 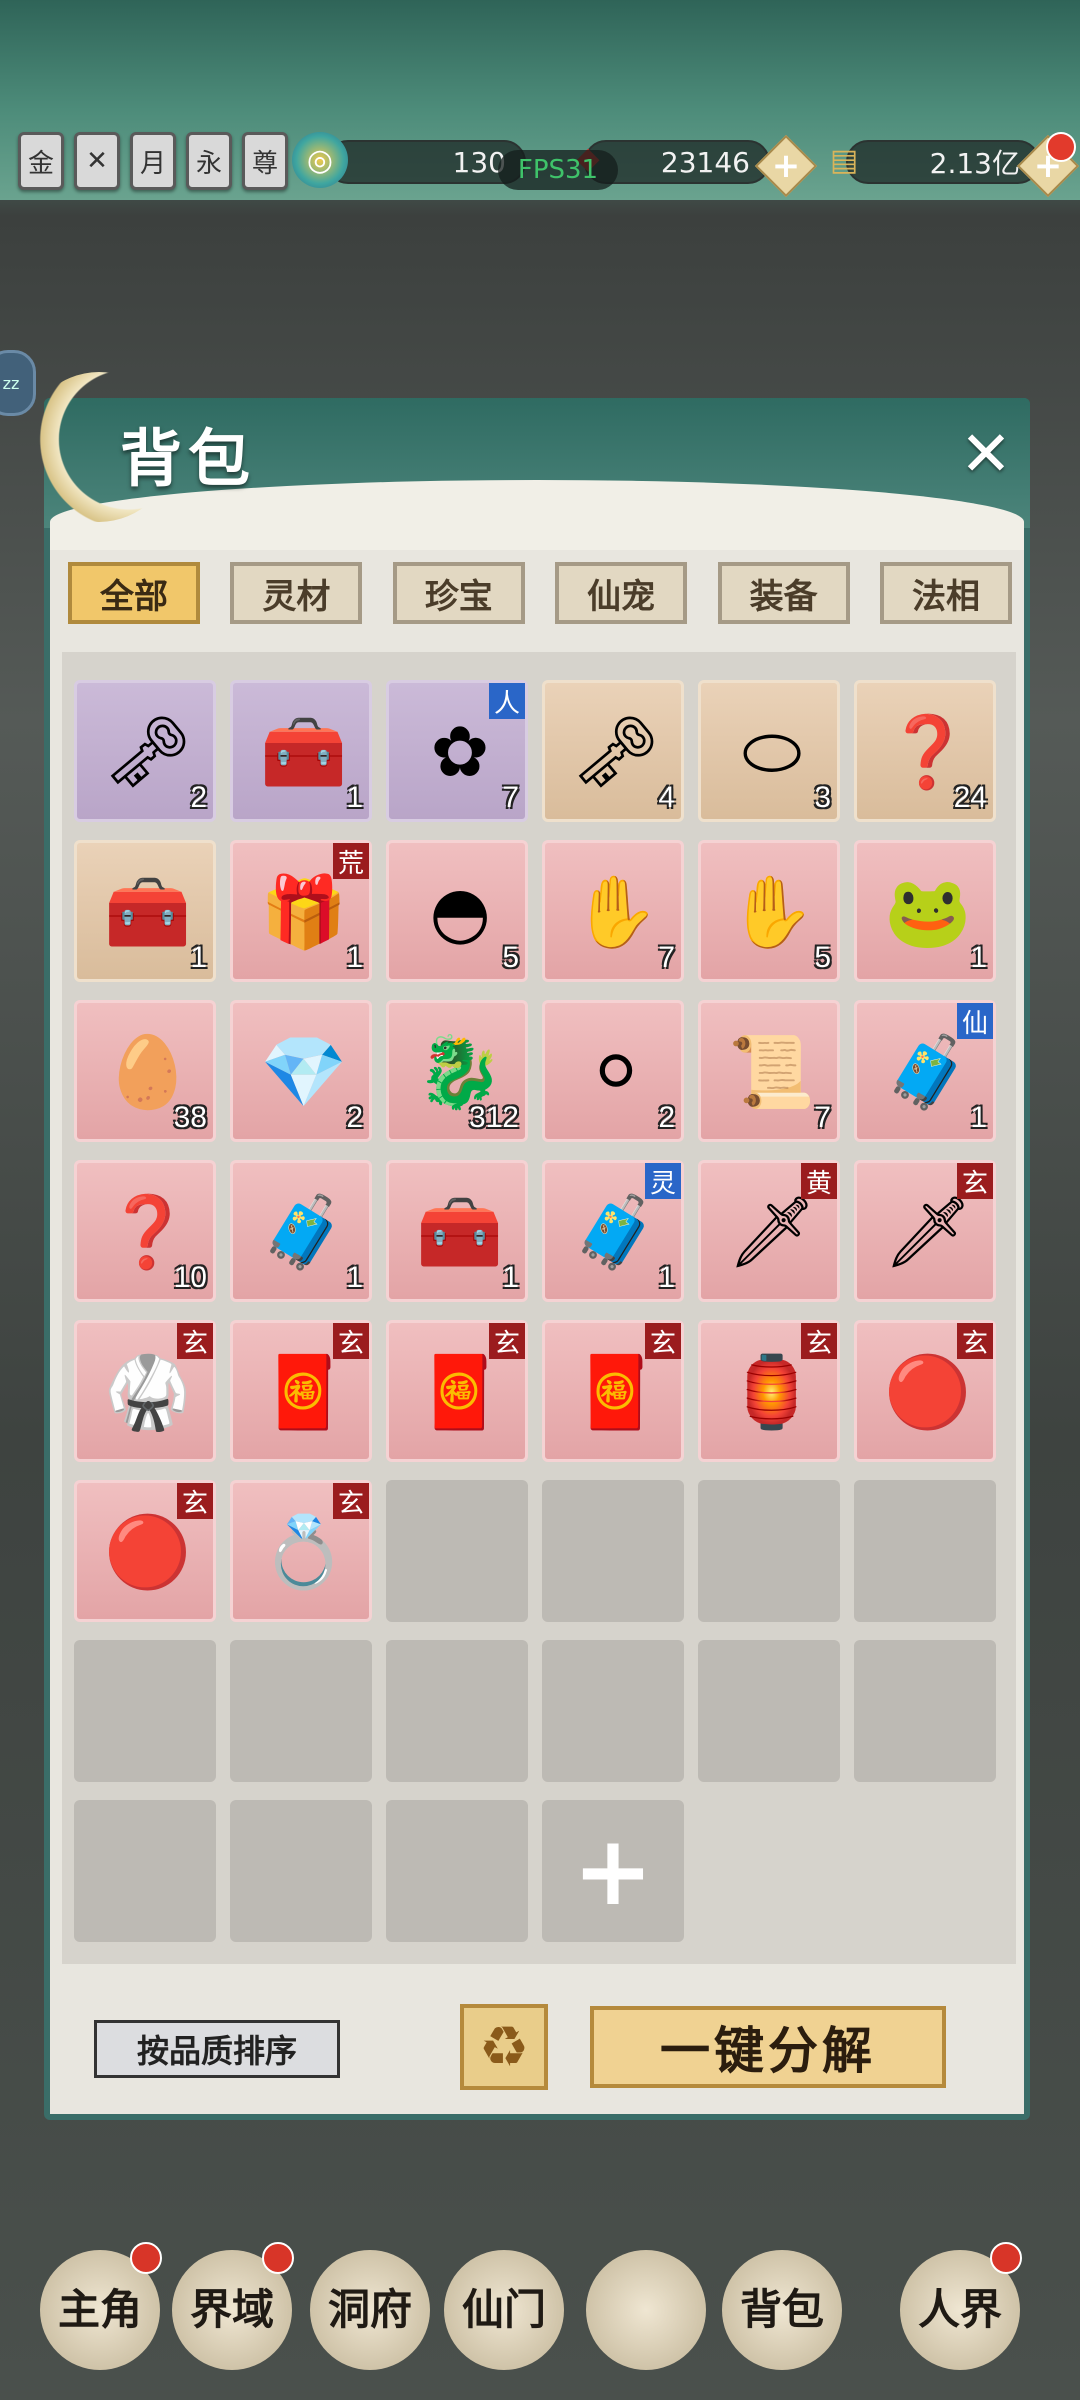 What do you see at coordinates (134, 593) in the screenshot?
I see `tab-all: 全部` at bounding box center [134, 593].